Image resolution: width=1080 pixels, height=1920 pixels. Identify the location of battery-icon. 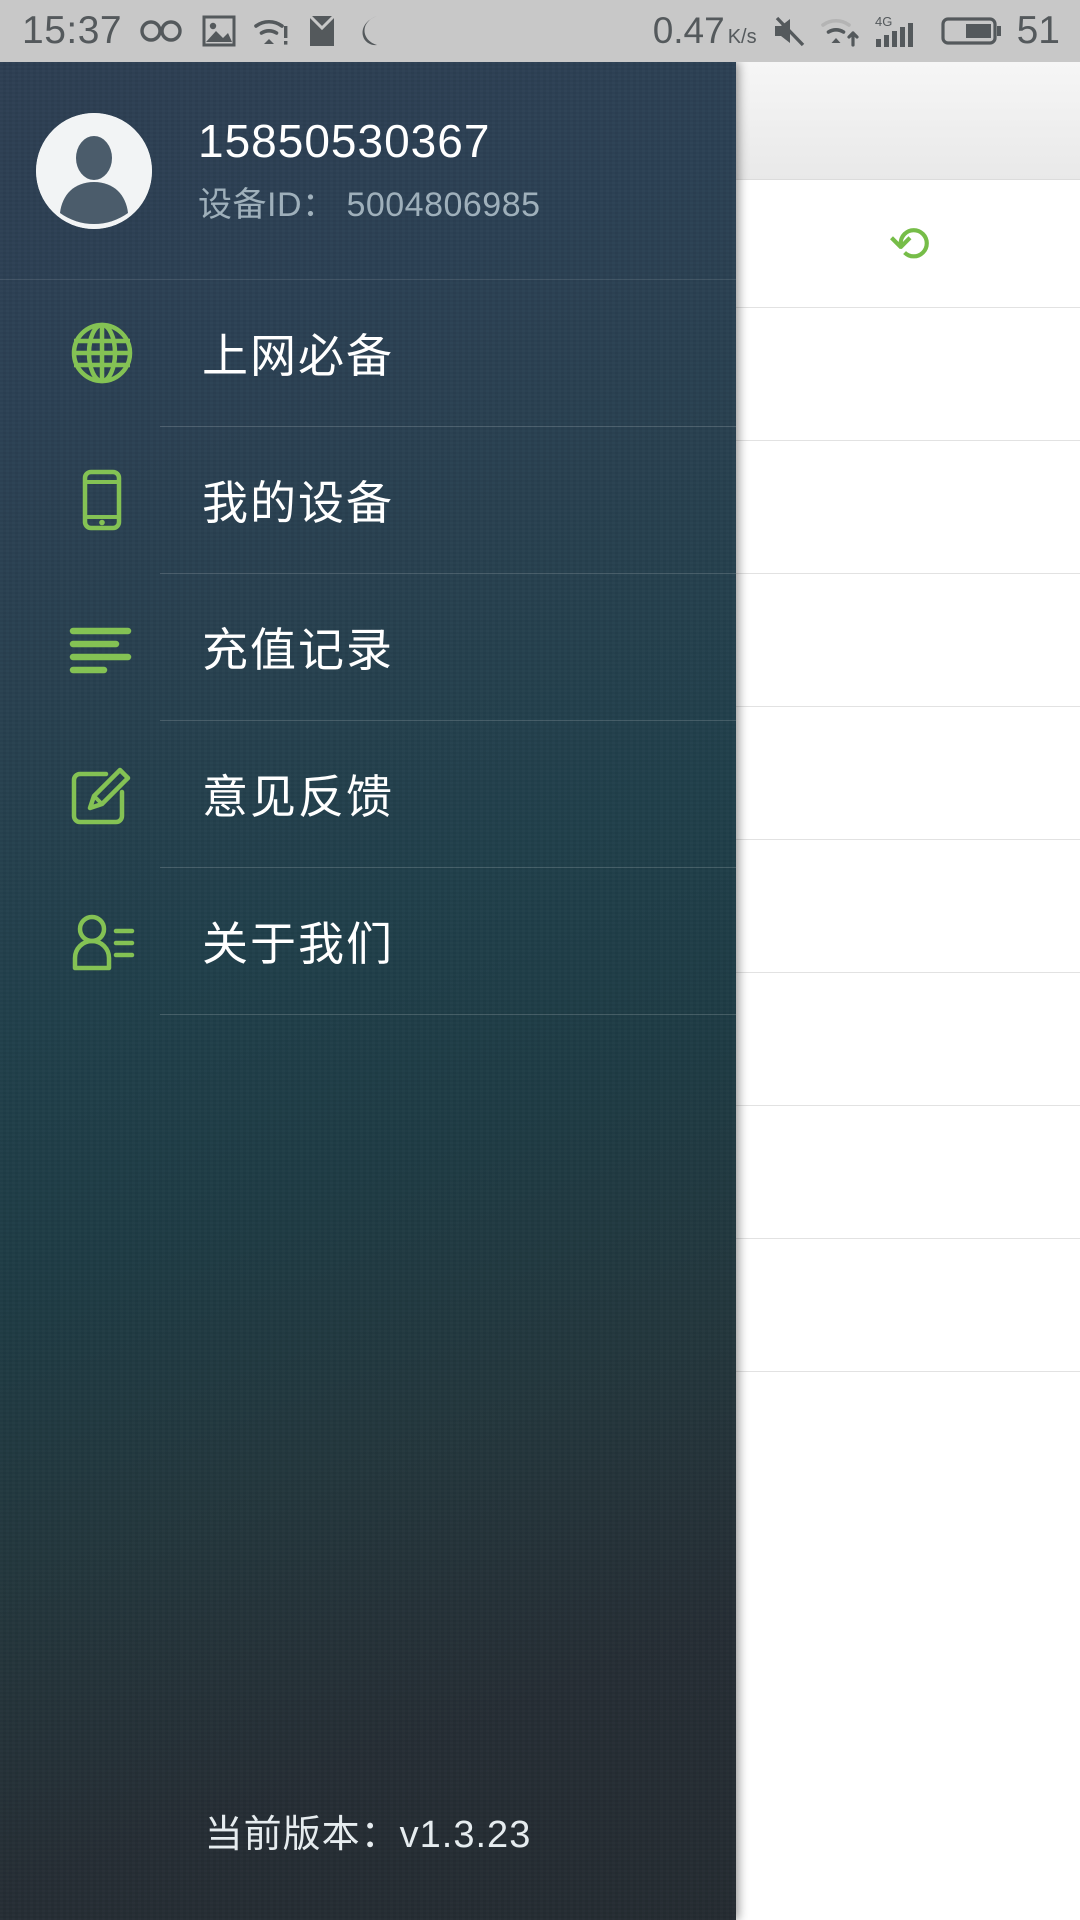
(971, 31).